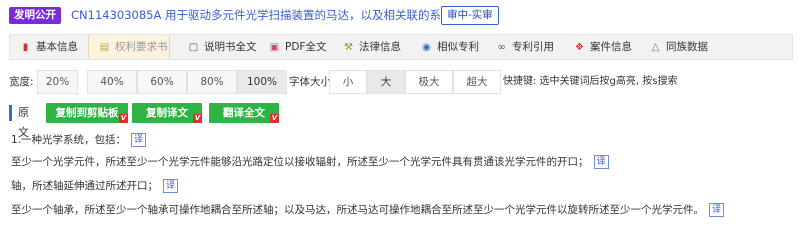  I want to click on section-marker, so click(10, 113).